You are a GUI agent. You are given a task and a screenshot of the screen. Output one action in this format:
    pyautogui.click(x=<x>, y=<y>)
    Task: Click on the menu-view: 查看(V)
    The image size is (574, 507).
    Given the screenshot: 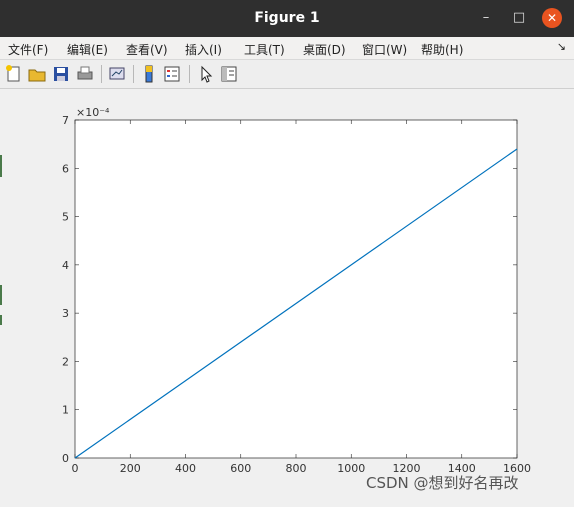 What is the action you would take?
    pyautogui.click(x=147, y=49)
    